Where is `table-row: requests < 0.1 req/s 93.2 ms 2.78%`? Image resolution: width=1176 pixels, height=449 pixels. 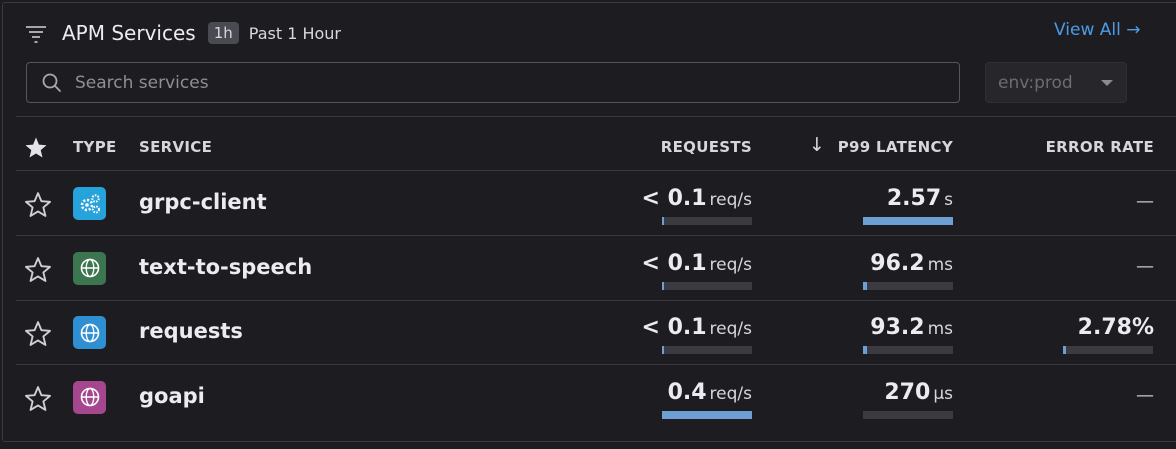
table-row: requests < 0.1 req/s 93.2 ms 2.78% is located at coordinates (596, 332).